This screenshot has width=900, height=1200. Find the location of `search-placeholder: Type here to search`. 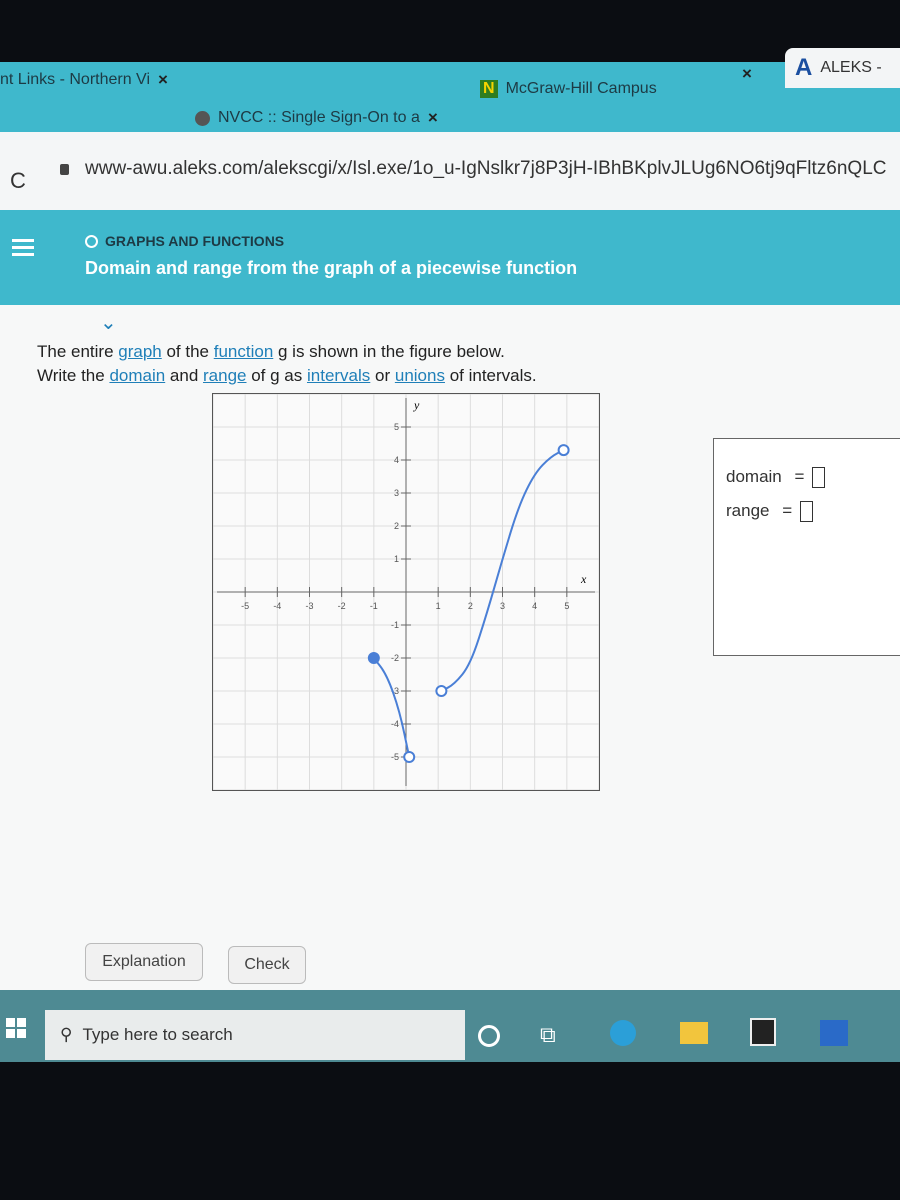

search-placeholder: Type here to search is located at coordinates (157, 1034).